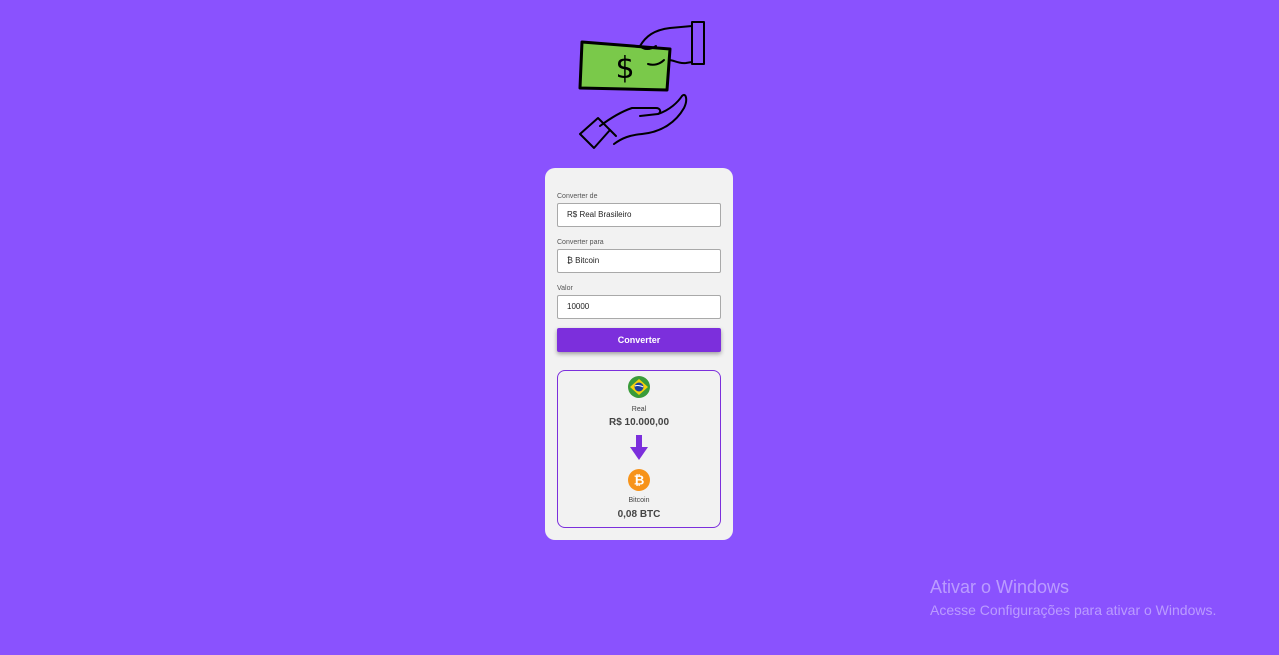  I want to click on amount-label: Valor, so click(565, 288).